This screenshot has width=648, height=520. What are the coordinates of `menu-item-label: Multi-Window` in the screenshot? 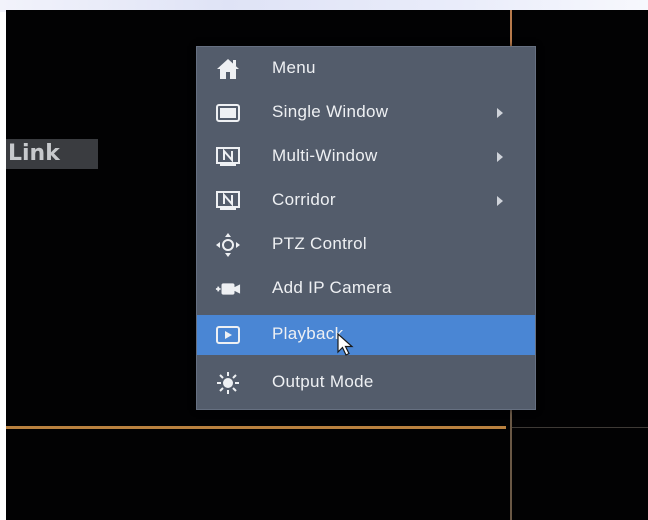 It's located at (325, 155).